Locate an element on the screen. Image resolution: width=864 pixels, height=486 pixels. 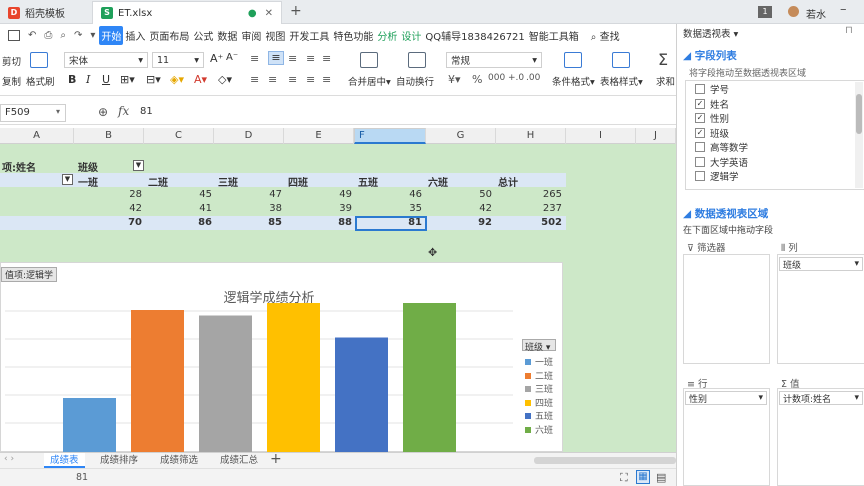
menu-qq: QQ辅导1838426721 is located at coordinates (474, 35).